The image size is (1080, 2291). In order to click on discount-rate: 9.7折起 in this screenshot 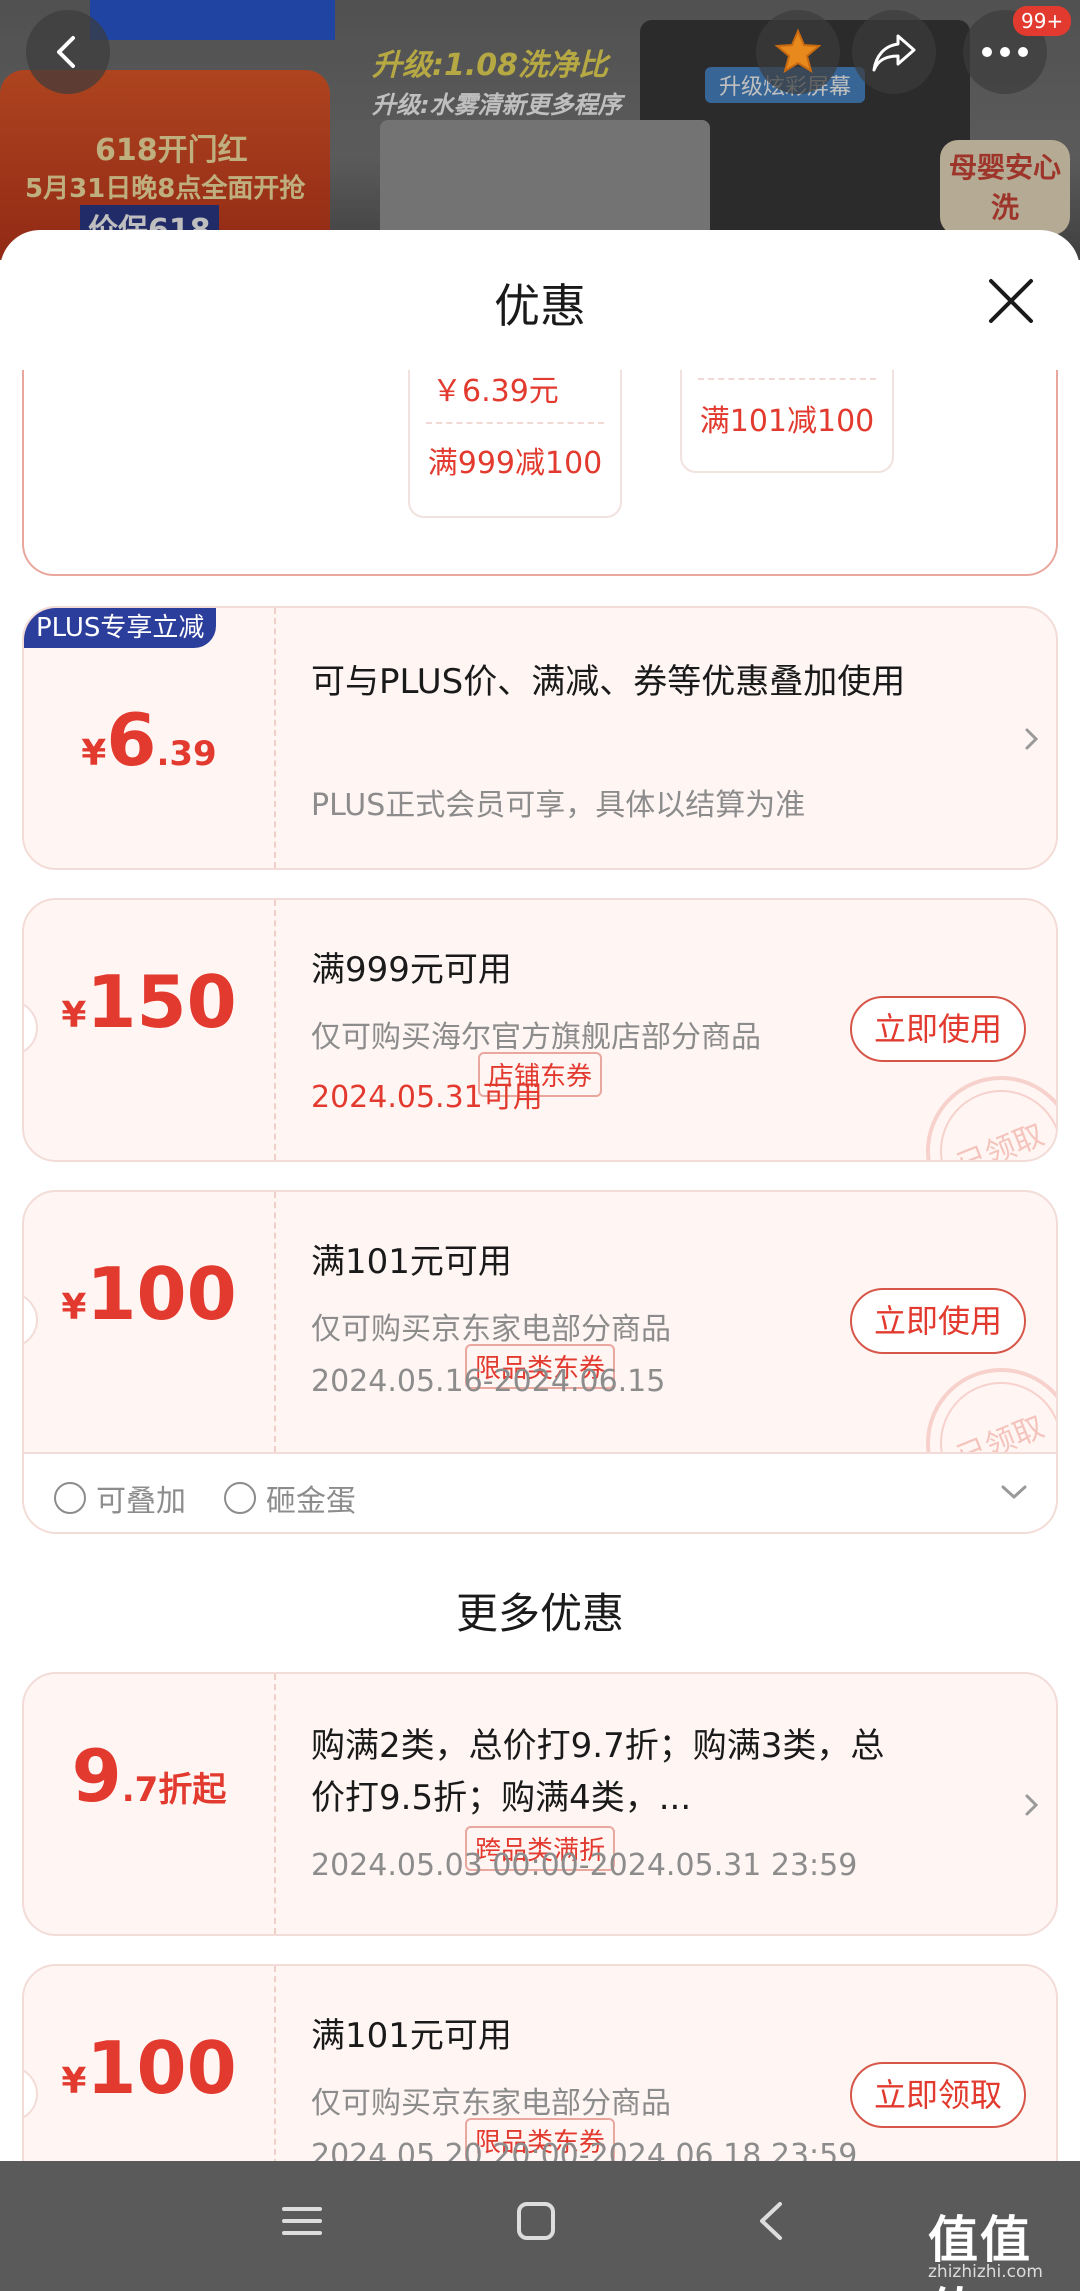, I will do `click(149, 1776)`.